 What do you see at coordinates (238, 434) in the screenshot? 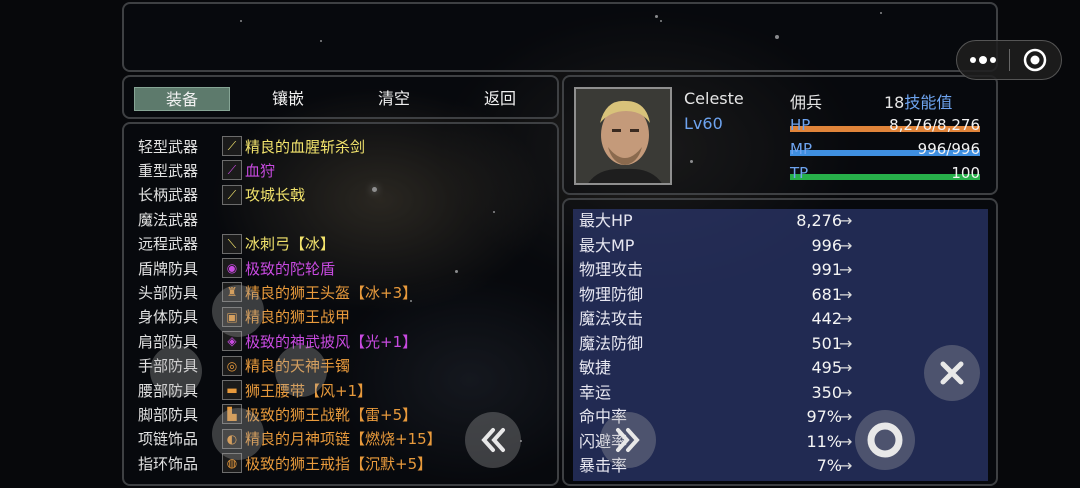
I see `dpad-down-button` at bounding box center [238, 434].